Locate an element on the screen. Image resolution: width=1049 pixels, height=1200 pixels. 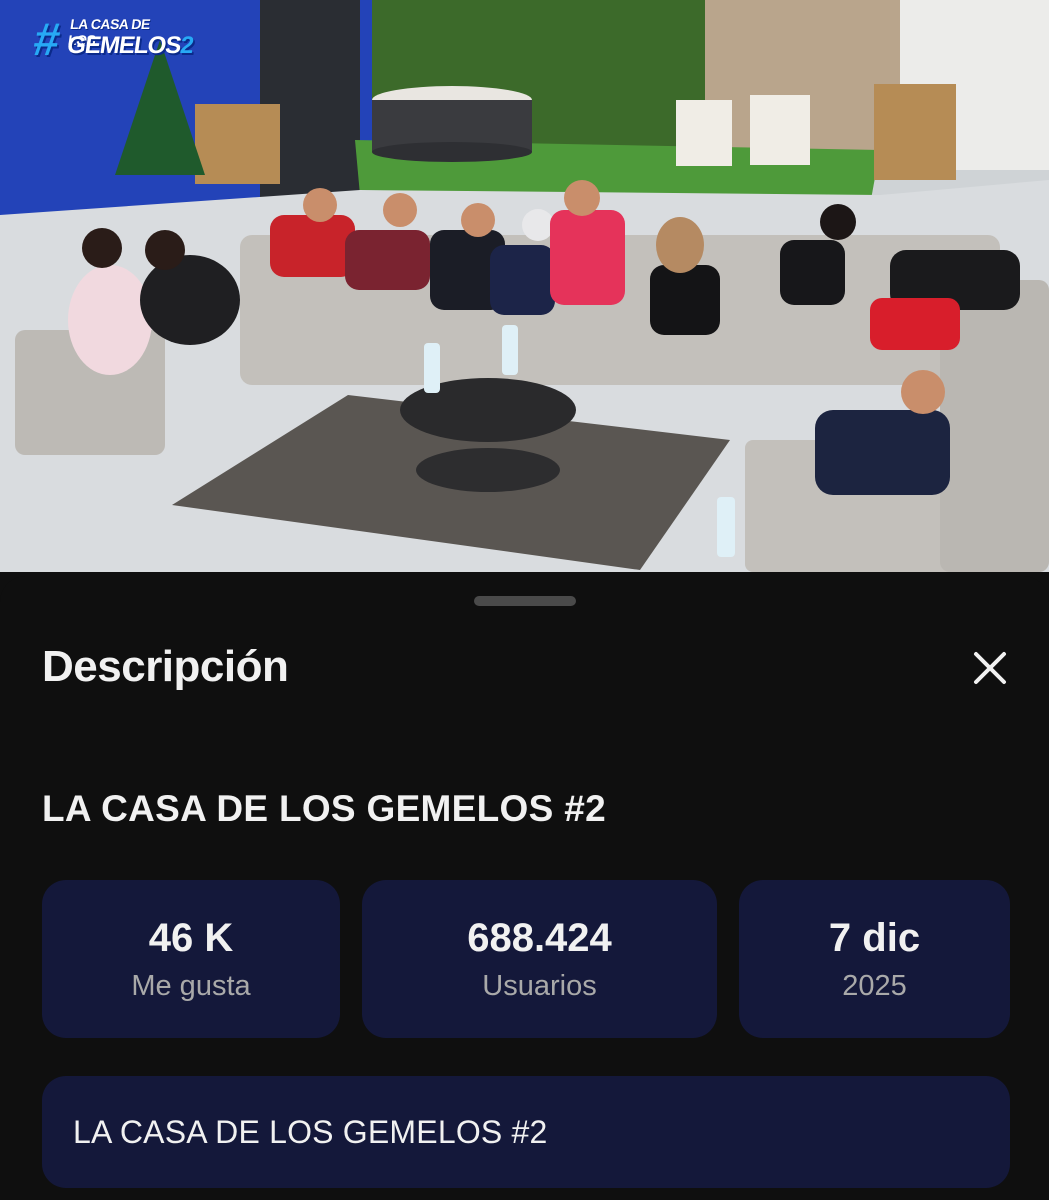
close-button is located at coordinates (990, 668).